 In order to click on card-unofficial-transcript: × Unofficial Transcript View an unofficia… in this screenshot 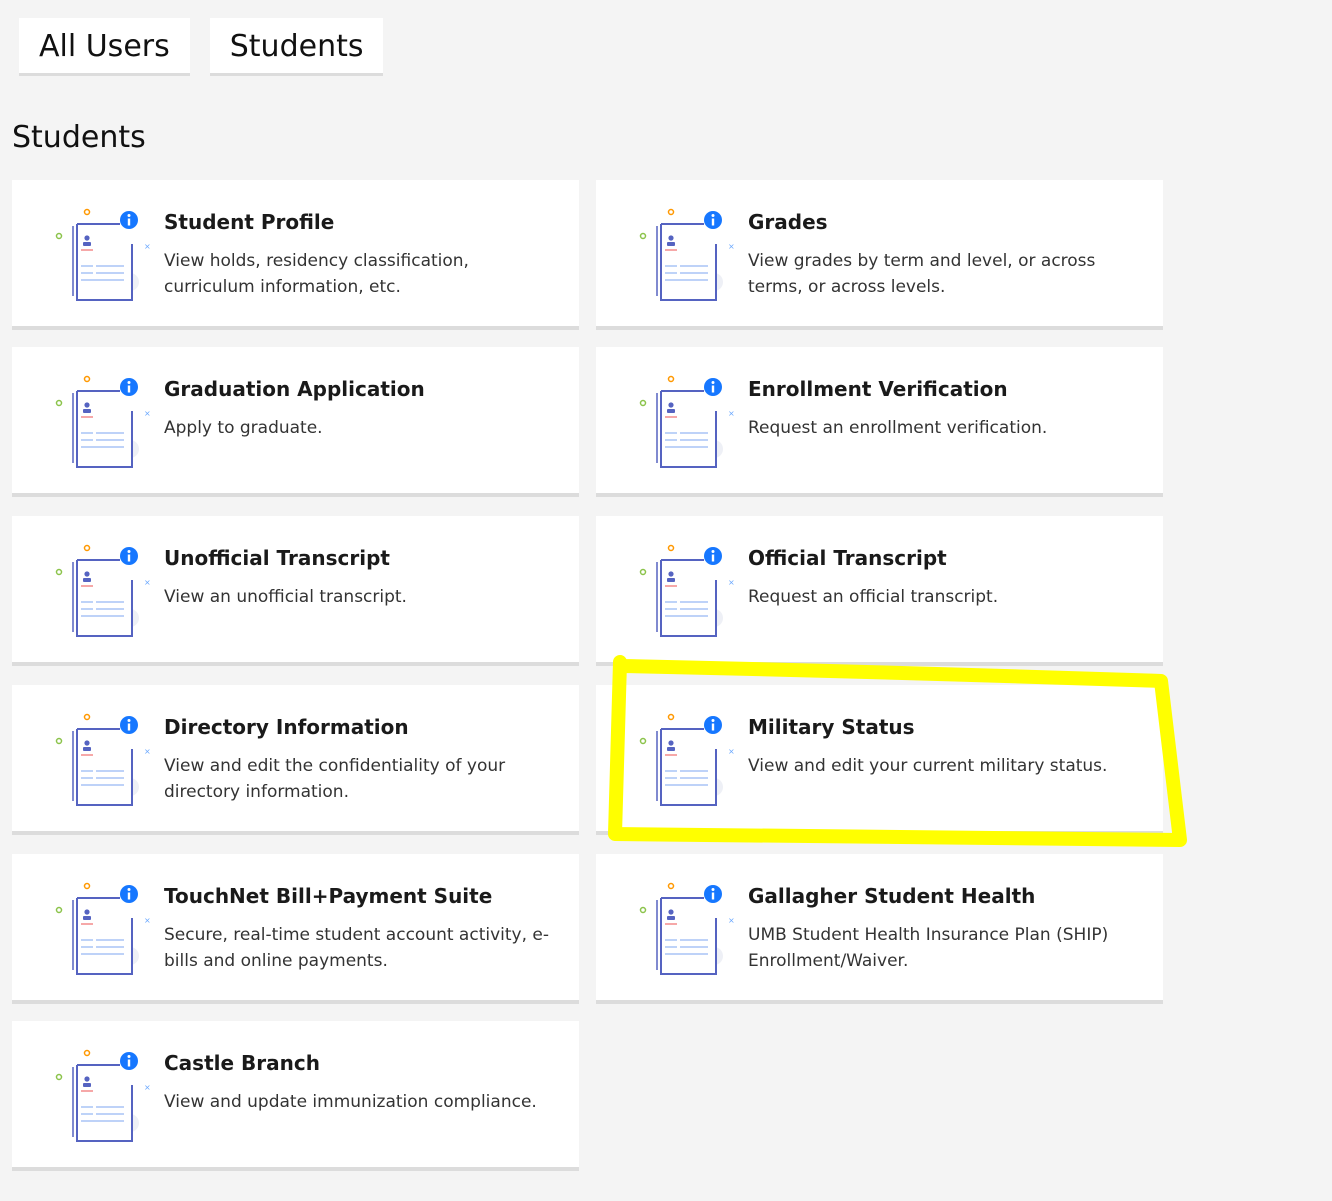, I will do `click(295, 591)`.